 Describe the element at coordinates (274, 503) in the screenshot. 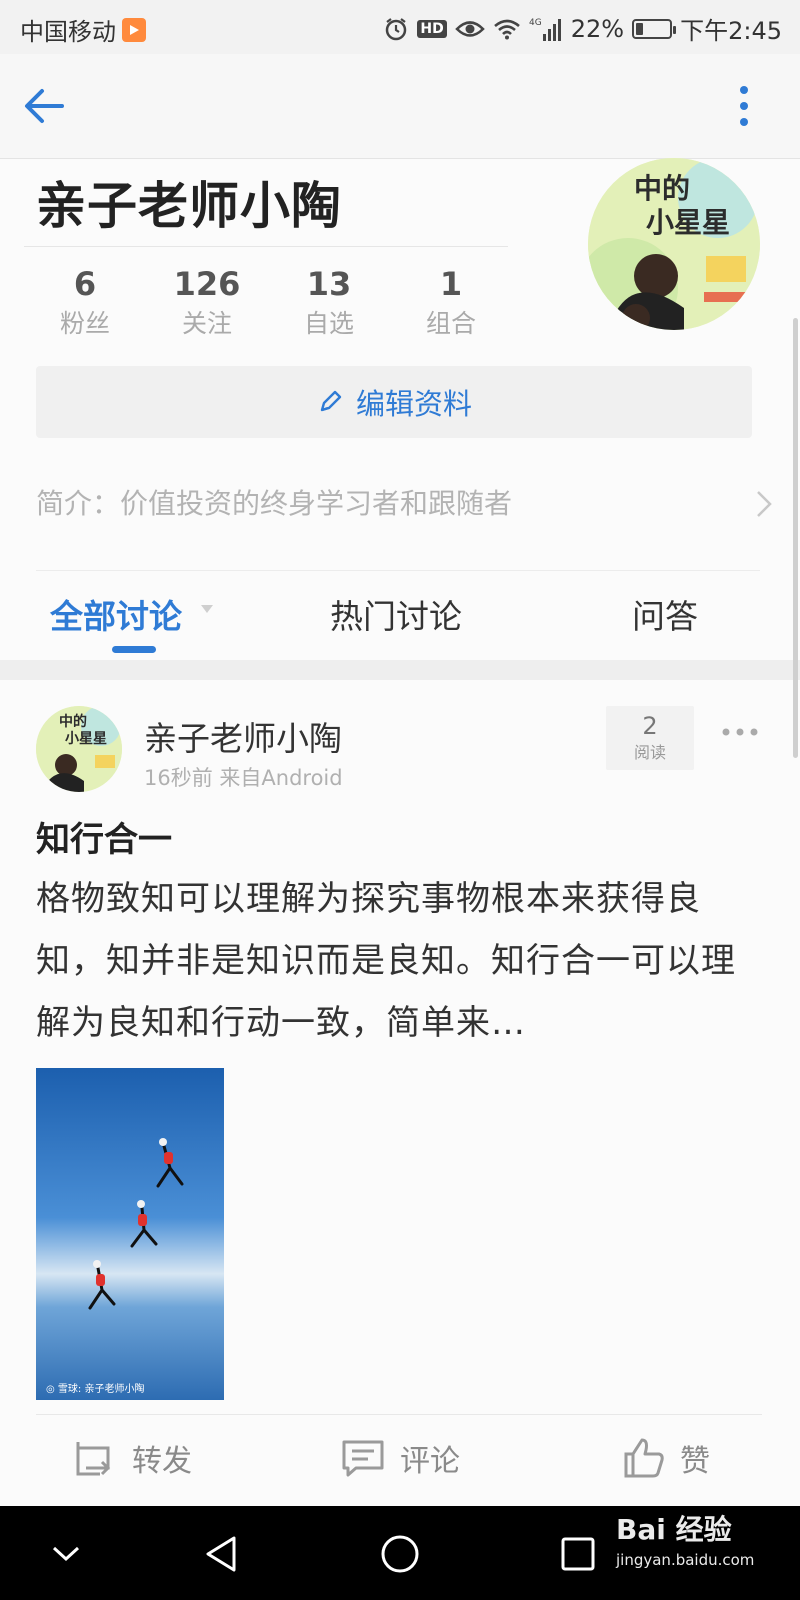

I see `bio-text: 简介：价值投资的终身学习者和跟随者` at that location.